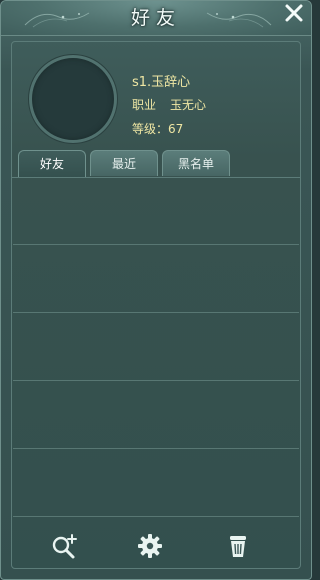  I want to click on job-label: 职业, so click(144, 105).